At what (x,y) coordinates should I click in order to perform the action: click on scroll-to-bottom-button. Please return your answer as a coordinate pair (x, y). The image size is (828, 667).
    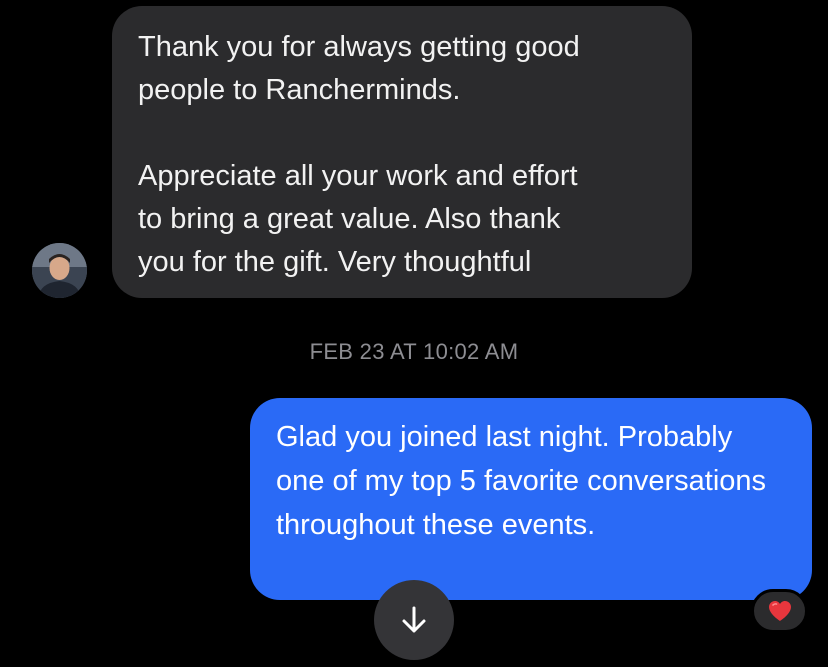
    Looking at the image, I should click on (414, 620).